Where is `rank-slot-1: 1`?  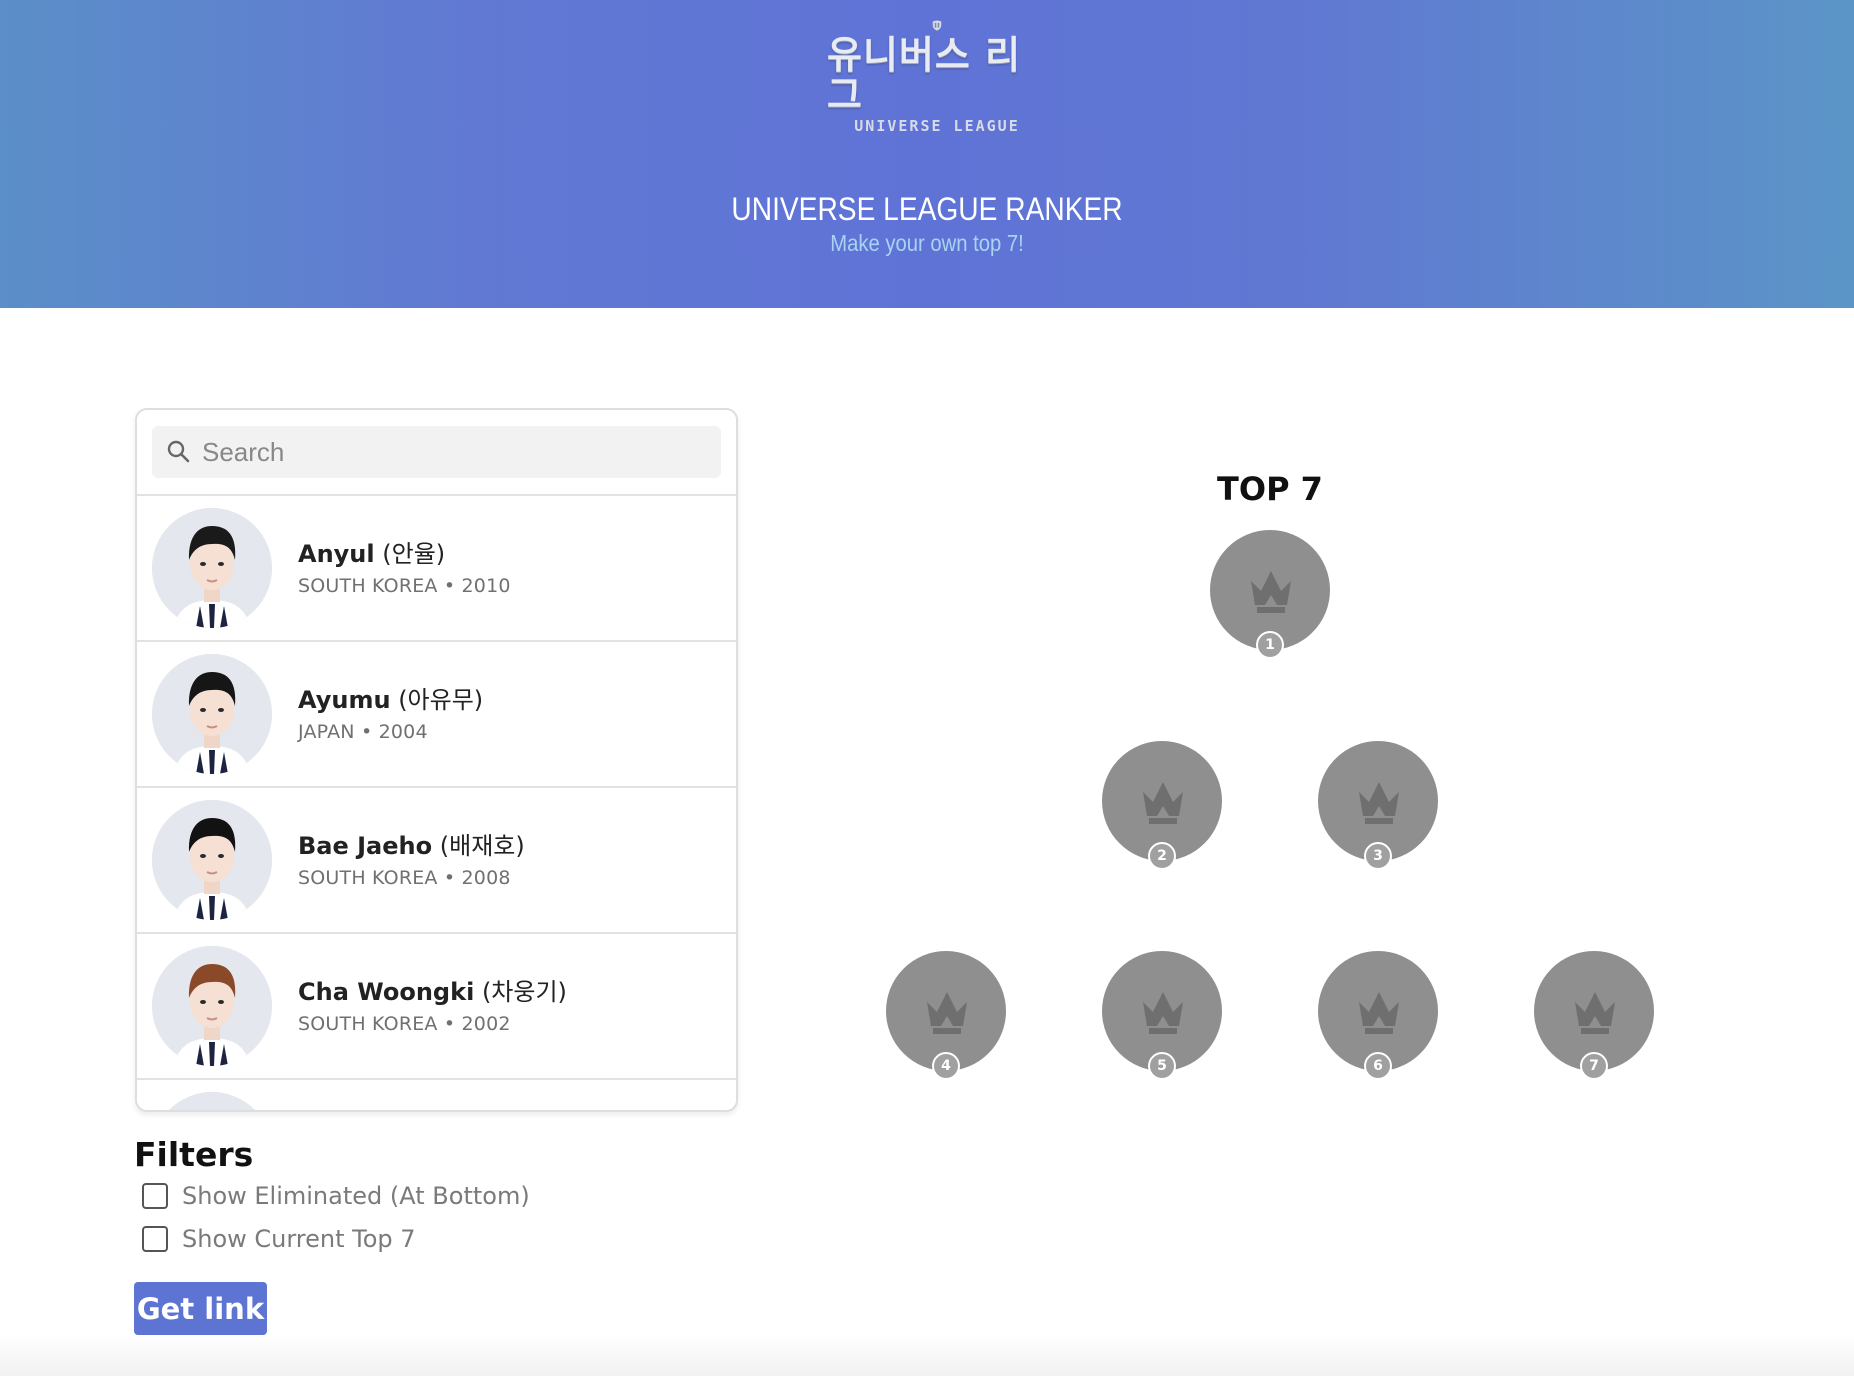
rank-slot-1: 1 is located at coordinates (1270, 594).